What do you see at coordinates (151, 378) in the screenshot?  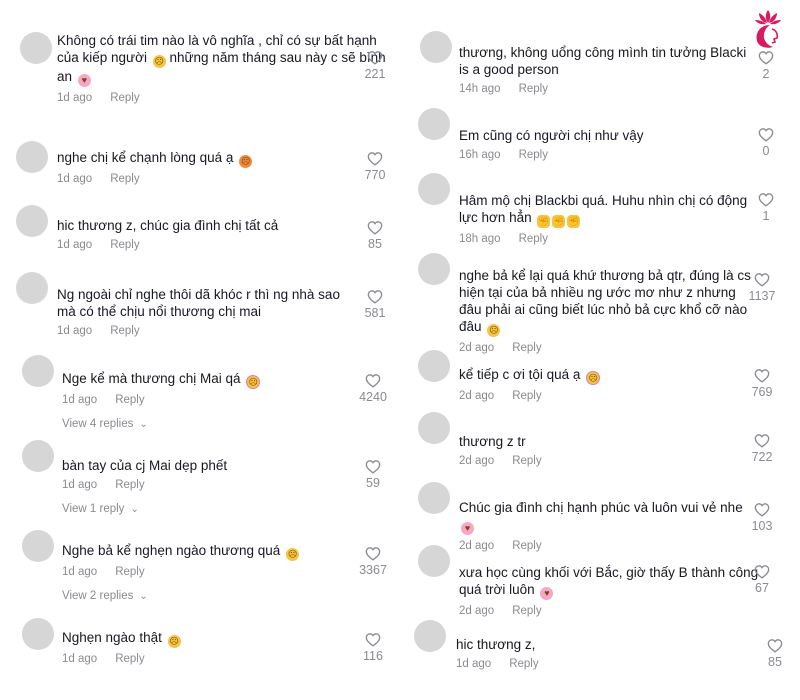 I see `comment-text-main: Nge kể mà thương chị Mai qá` at bounding box center [151, 378].